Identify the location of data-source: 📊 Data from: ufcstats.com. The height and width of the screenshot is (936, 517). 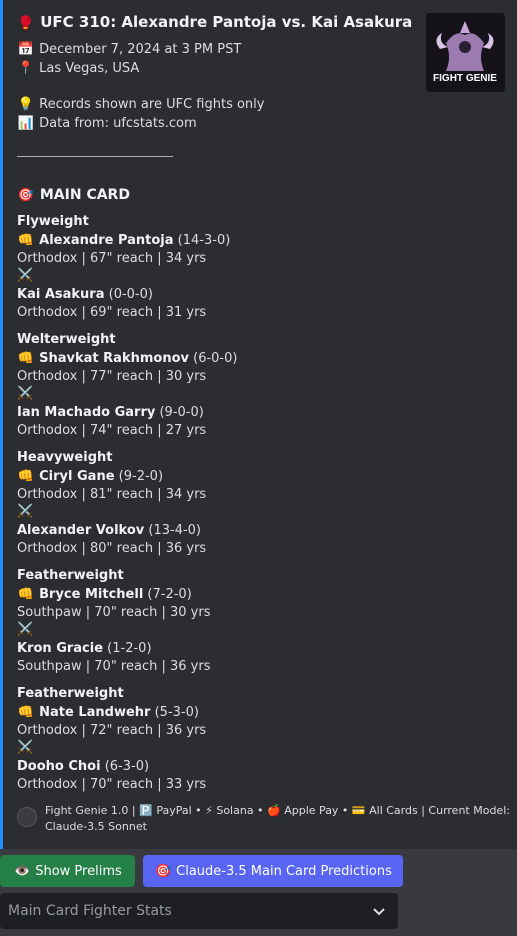
(107, 123).